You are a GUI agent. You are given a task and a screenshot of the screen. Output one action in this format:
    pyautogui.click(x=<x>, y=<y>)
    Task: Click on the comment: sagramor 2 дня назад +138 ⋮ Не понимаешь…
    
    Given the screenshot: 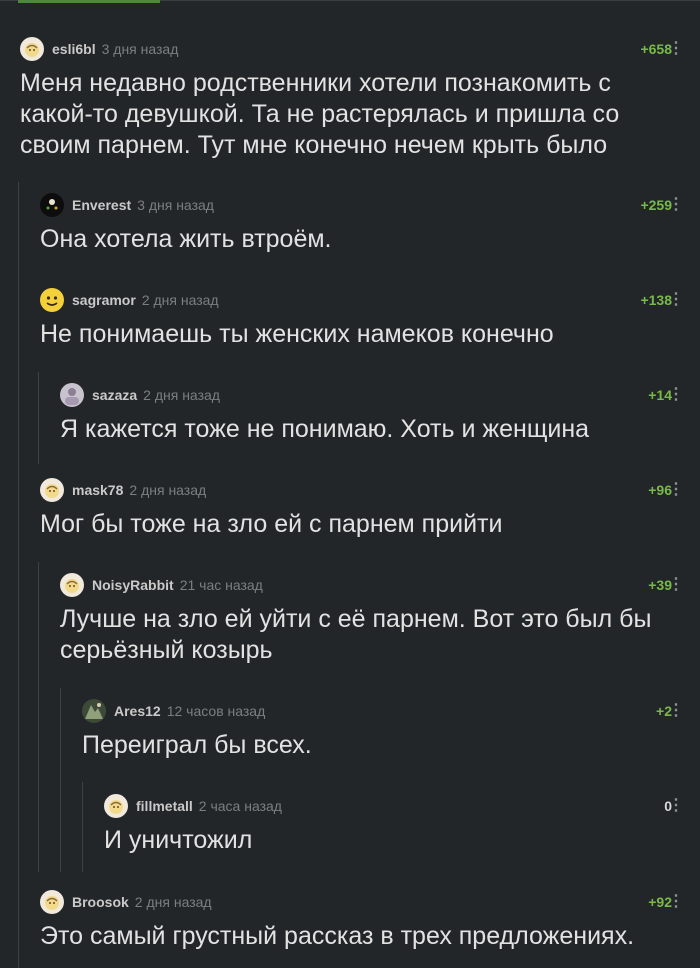 What is the action you would take?
    pyautogui.click(x=362, y=318)
    